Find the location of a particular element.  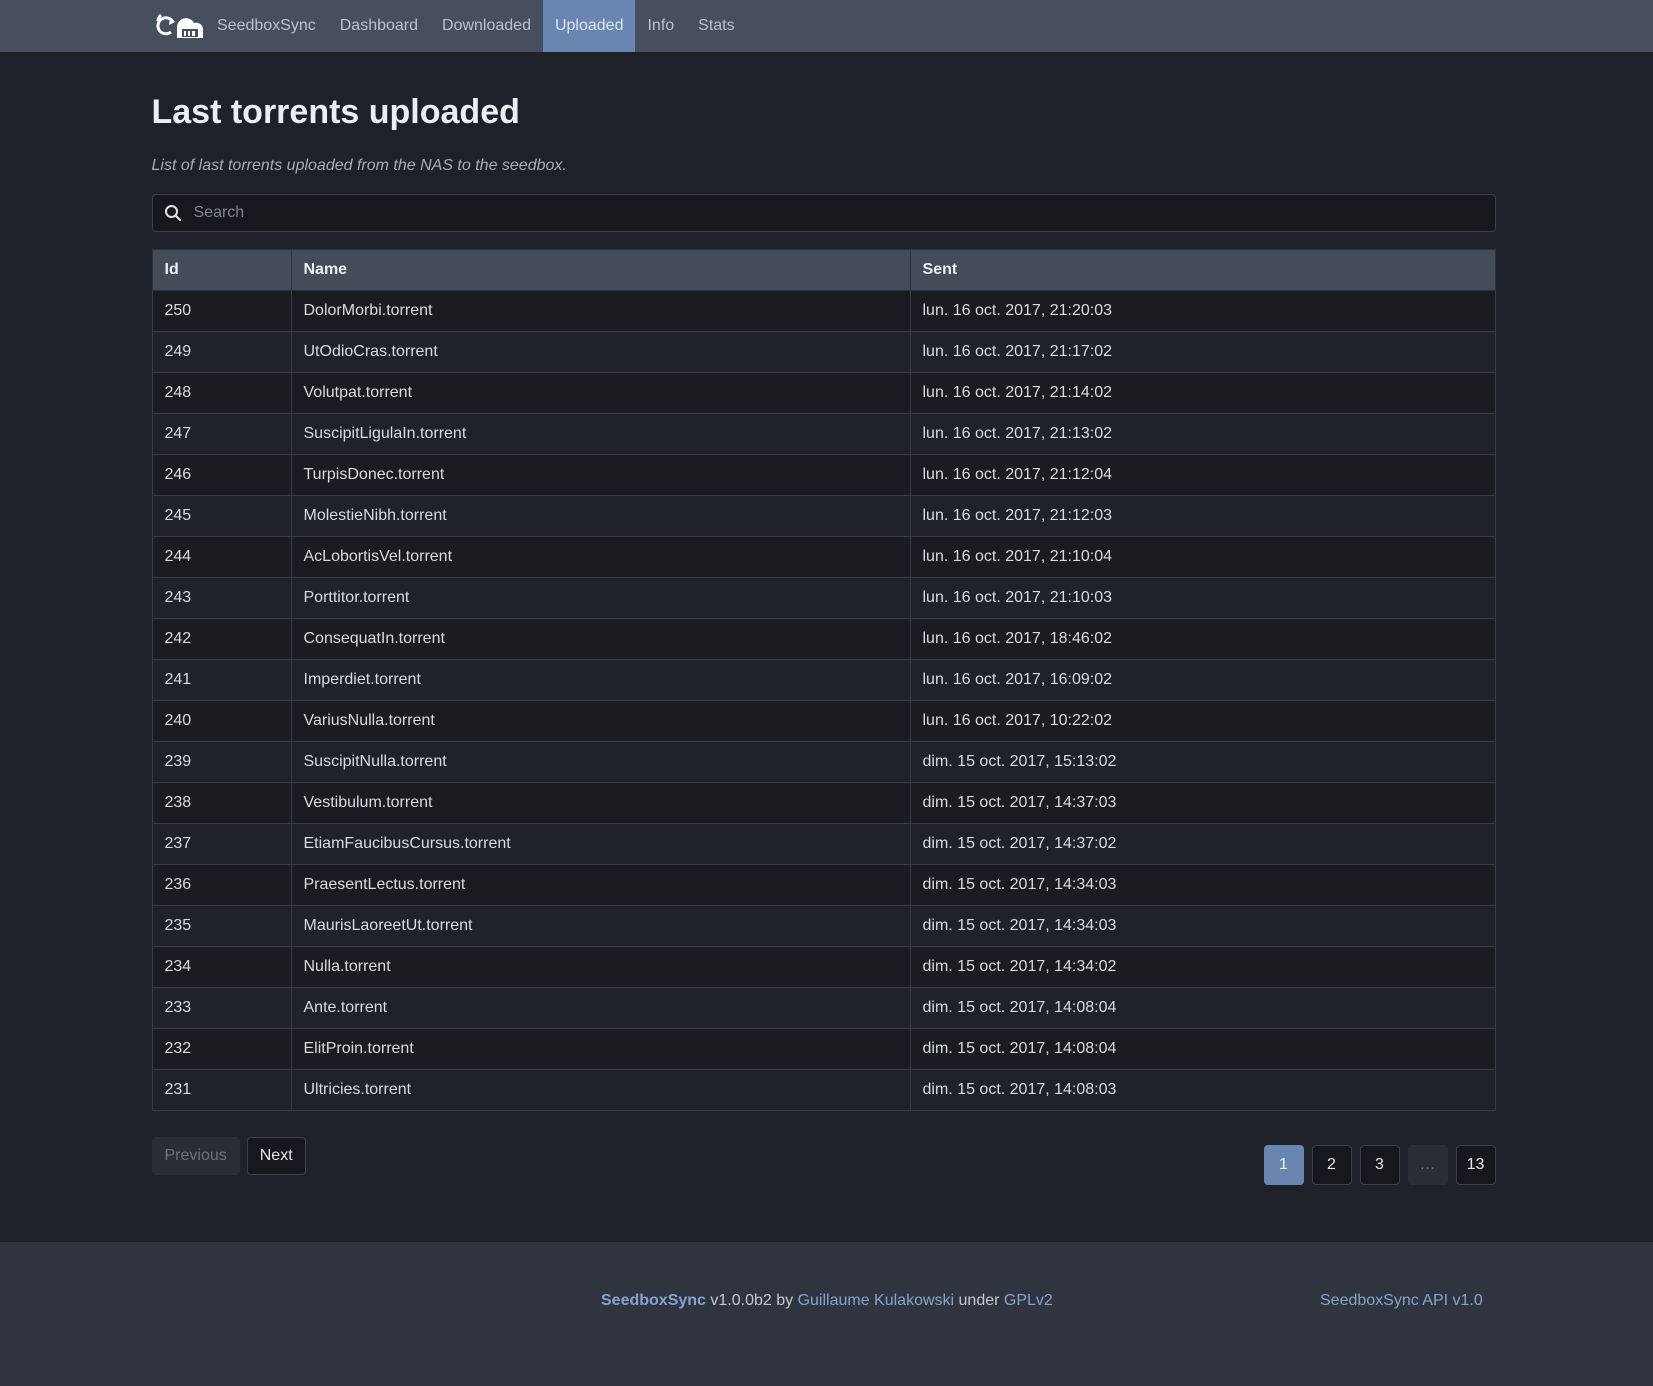

cell-id: 245 is located at coordinates (221, 516).